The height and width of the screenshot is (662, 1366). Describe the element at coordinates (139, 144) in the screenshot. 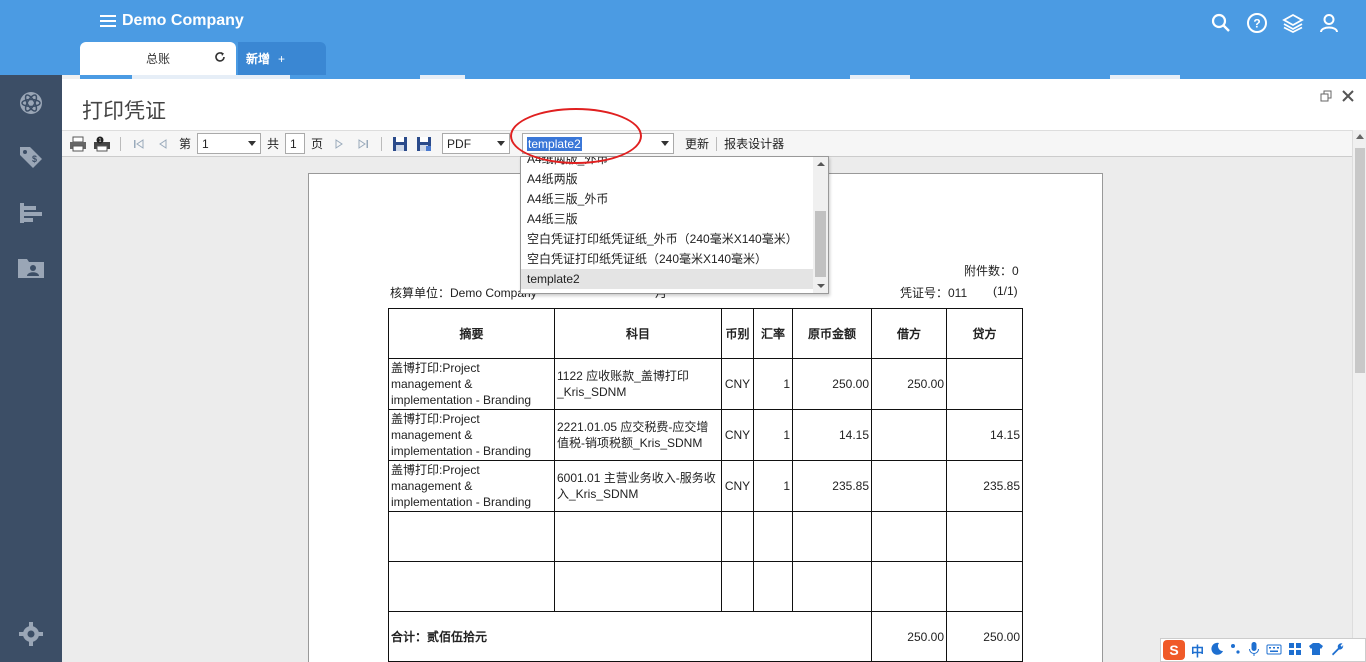

I see `first-page-icon` at that location.